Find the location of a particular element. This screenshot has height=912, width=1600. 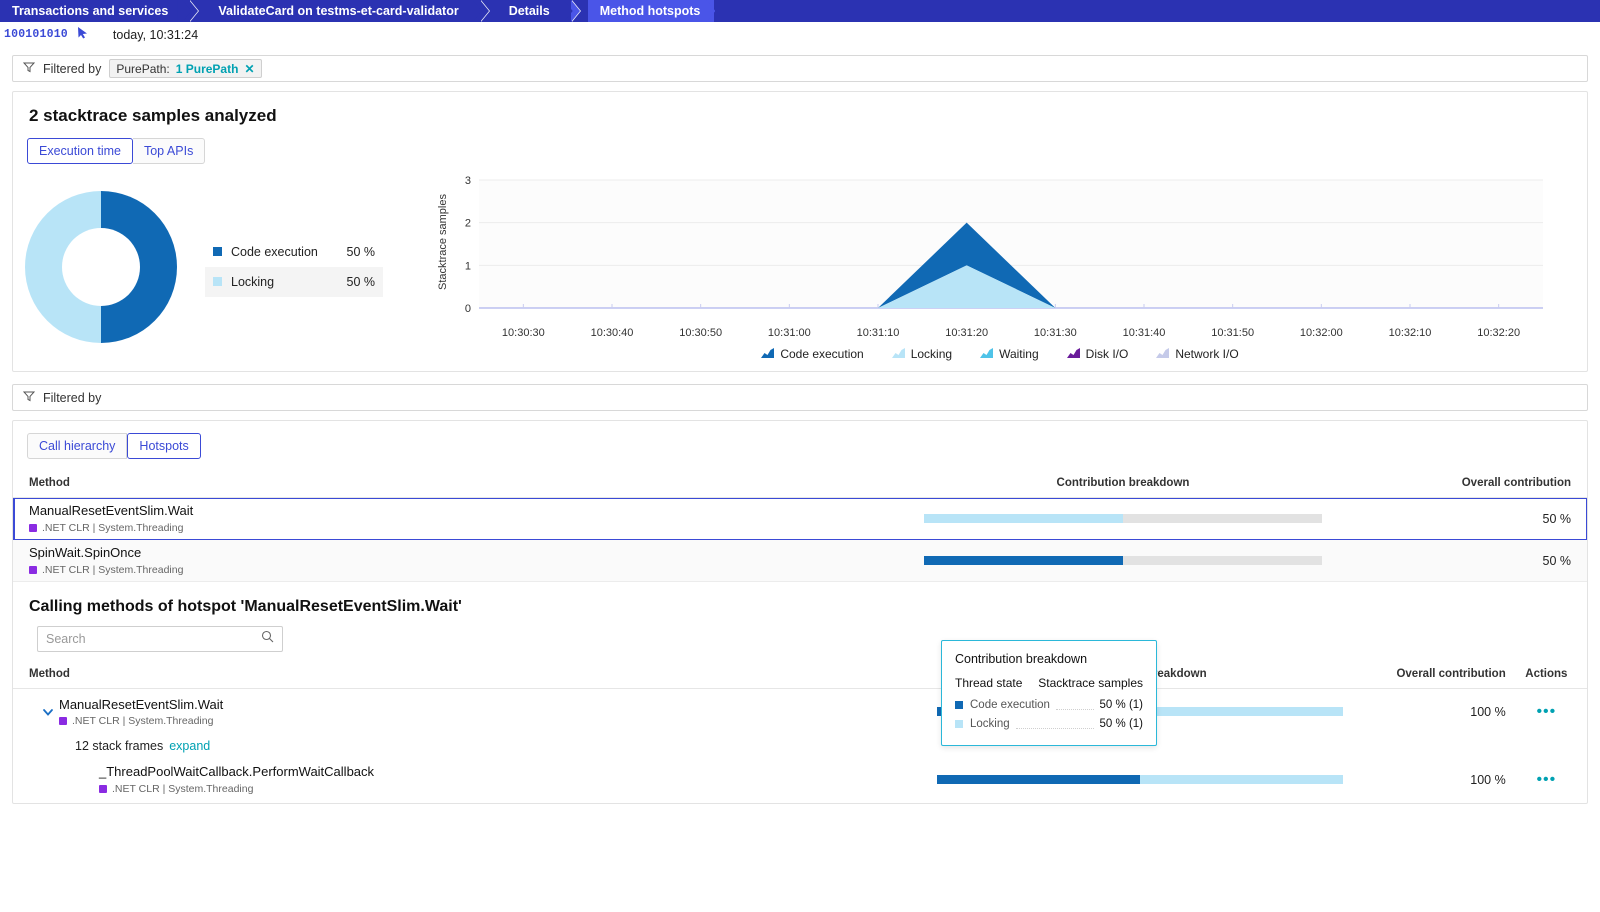

calling-methods-search is located at coordinates (160, 639).